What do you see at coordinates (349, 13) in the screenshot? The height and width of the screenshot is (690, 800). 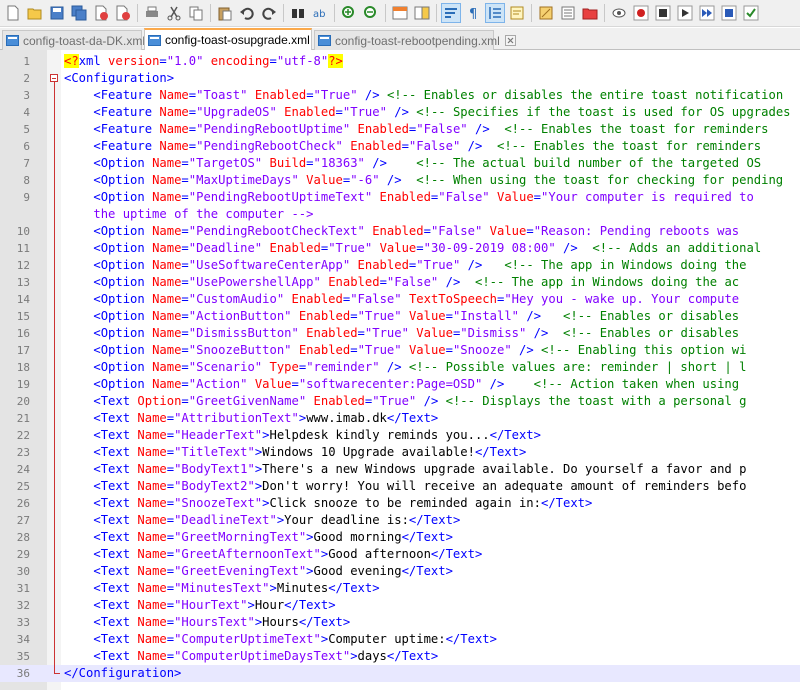 I see `zoom-in-icon` at bounding box center [349, 13].